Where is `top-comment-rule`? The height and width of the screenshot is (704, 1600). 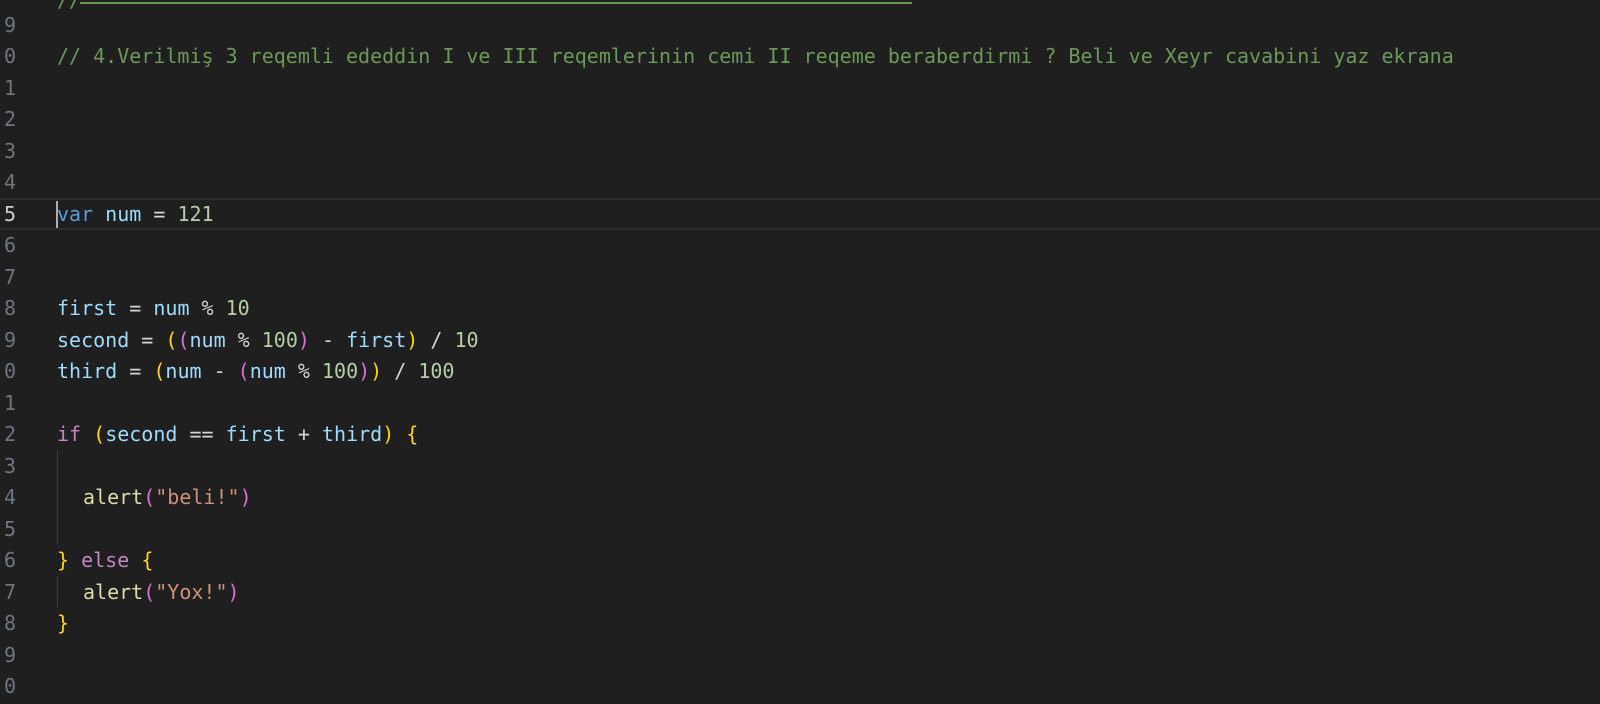
top-comment-rule is located at coordinates (496, 3).